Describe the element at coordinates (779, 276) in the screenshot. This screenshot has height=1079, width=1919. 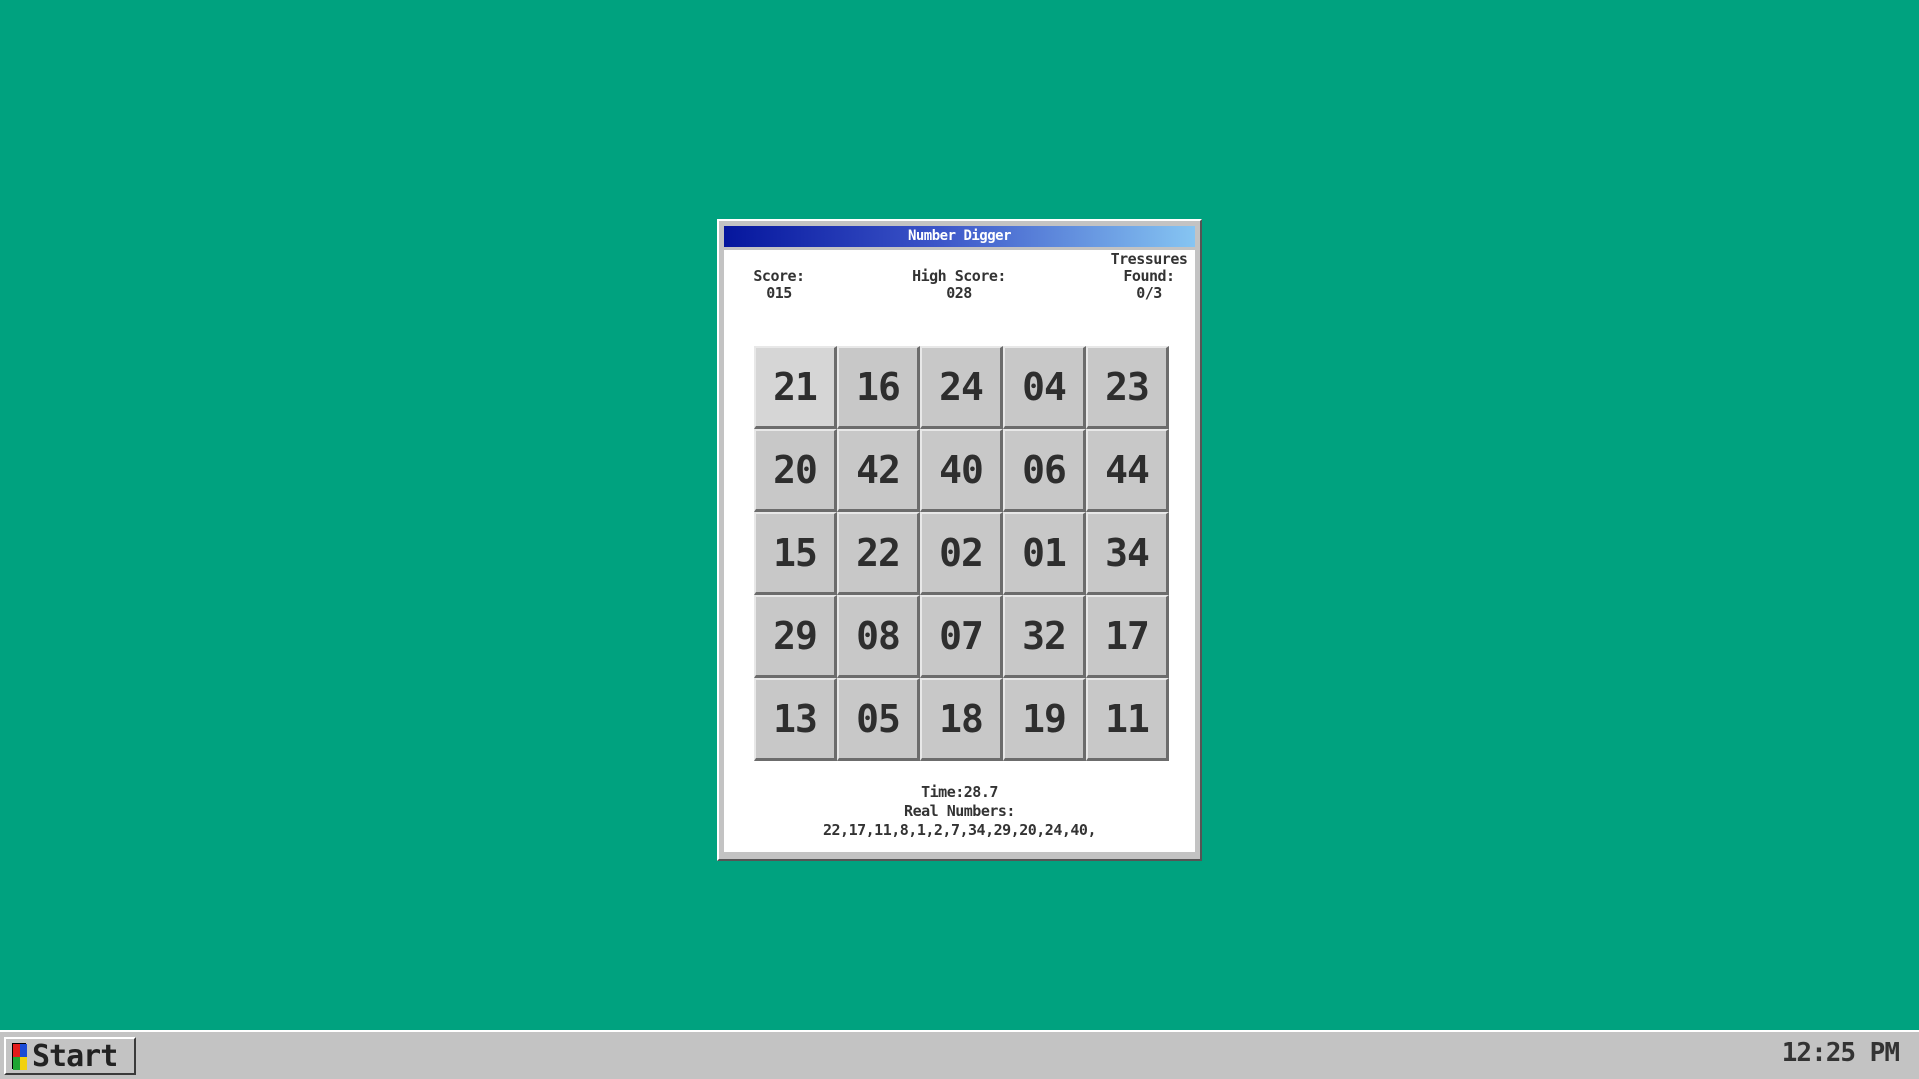
I see `score-label: Score:` at that location.